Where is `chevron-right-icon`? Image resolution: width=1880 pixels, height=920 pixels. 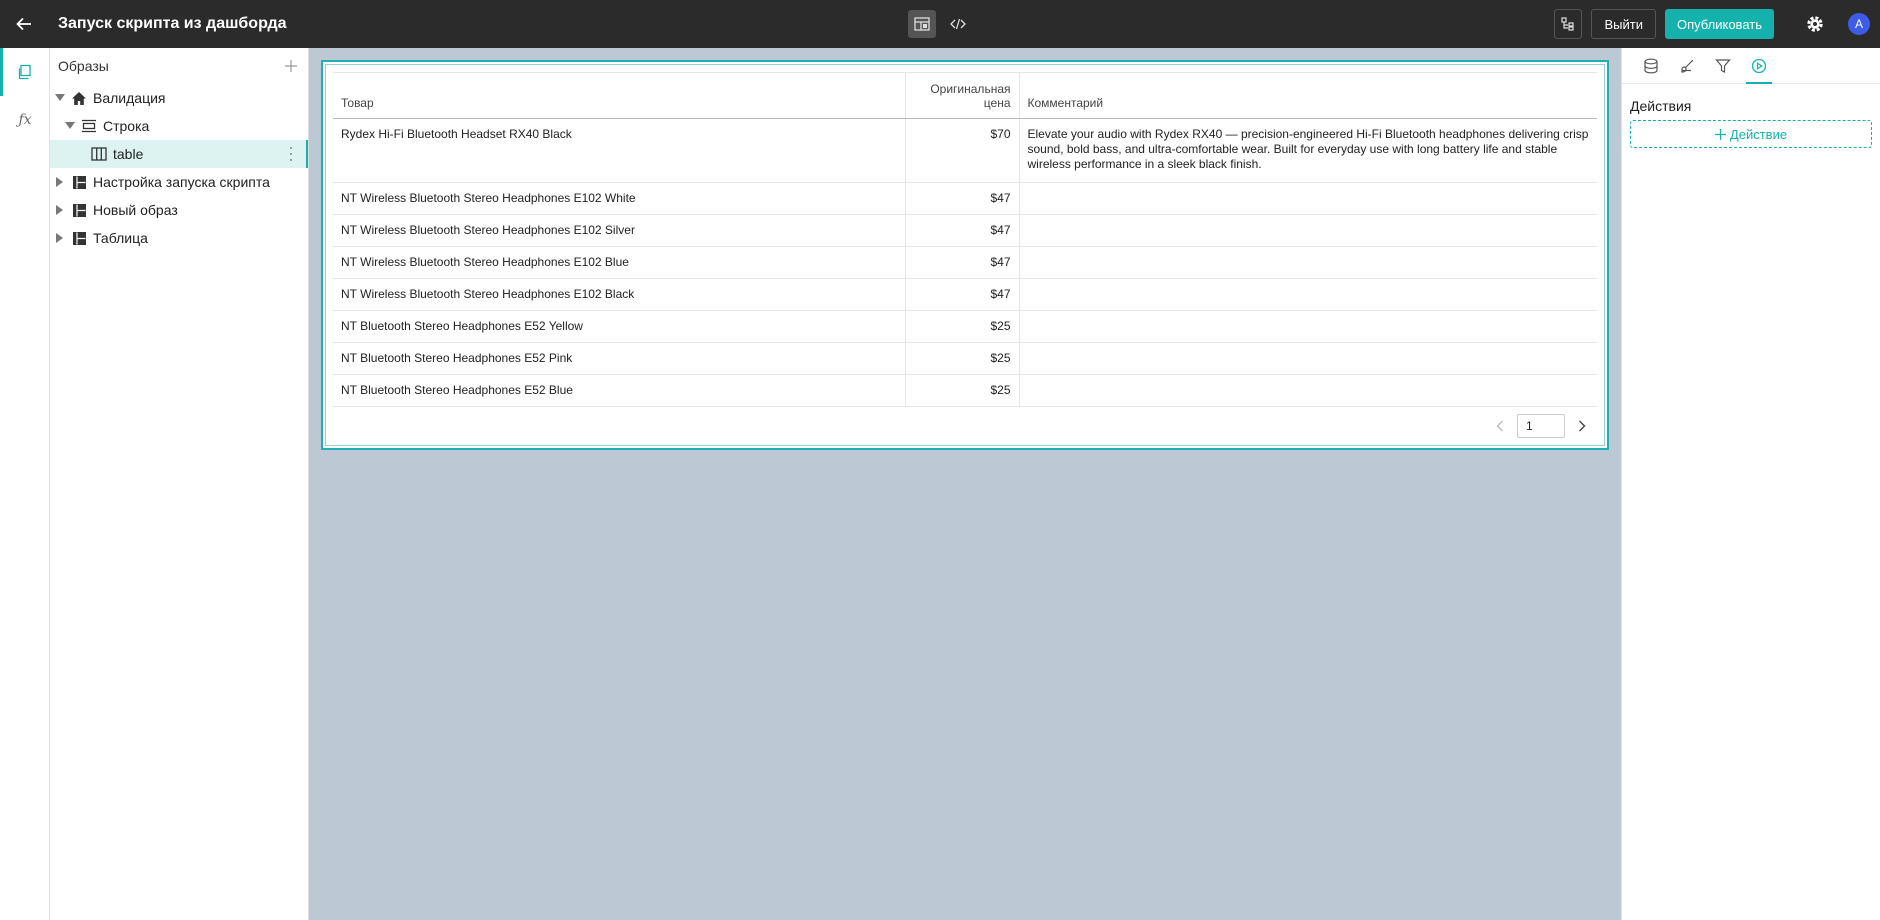 chevron-right-icon is located at coordinates (1582, 426).